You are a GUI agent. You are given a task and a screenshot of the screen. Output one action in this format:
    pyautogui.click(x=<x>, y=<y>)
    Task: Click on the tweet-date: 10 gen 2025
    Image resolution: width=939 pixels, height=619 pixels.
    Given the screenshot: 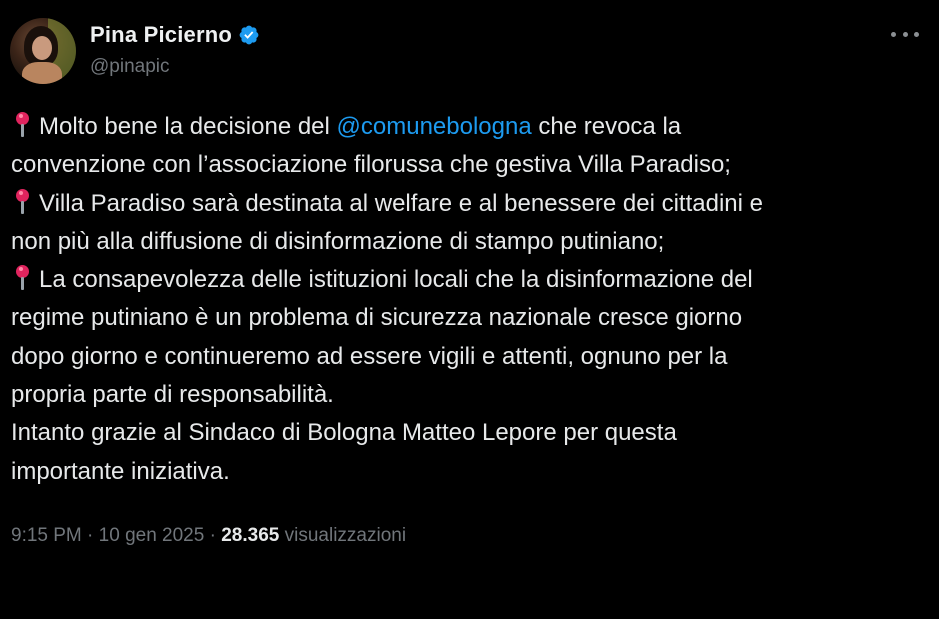 What is the action you would take?
    pyautogui.click(x=152, y=535)
    